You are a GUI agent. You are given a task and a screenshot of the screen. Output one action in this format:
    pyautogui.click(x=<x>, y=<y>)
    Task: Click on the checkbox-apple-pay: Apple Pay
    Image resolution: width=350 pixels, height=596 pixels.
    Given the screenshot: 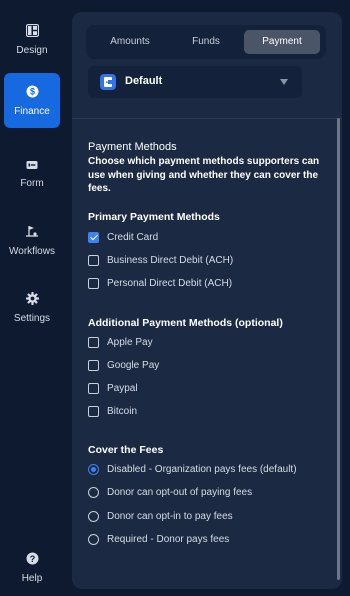 What is the action you would take?
    pyautogui.click(x=120, y=342)
    